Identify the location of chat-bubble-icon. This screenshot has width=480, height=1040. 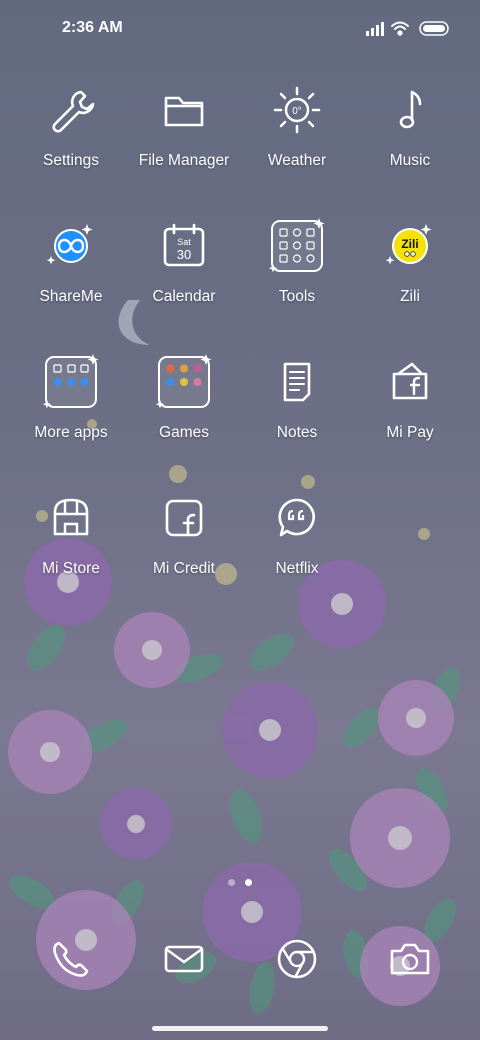
(296, 517).